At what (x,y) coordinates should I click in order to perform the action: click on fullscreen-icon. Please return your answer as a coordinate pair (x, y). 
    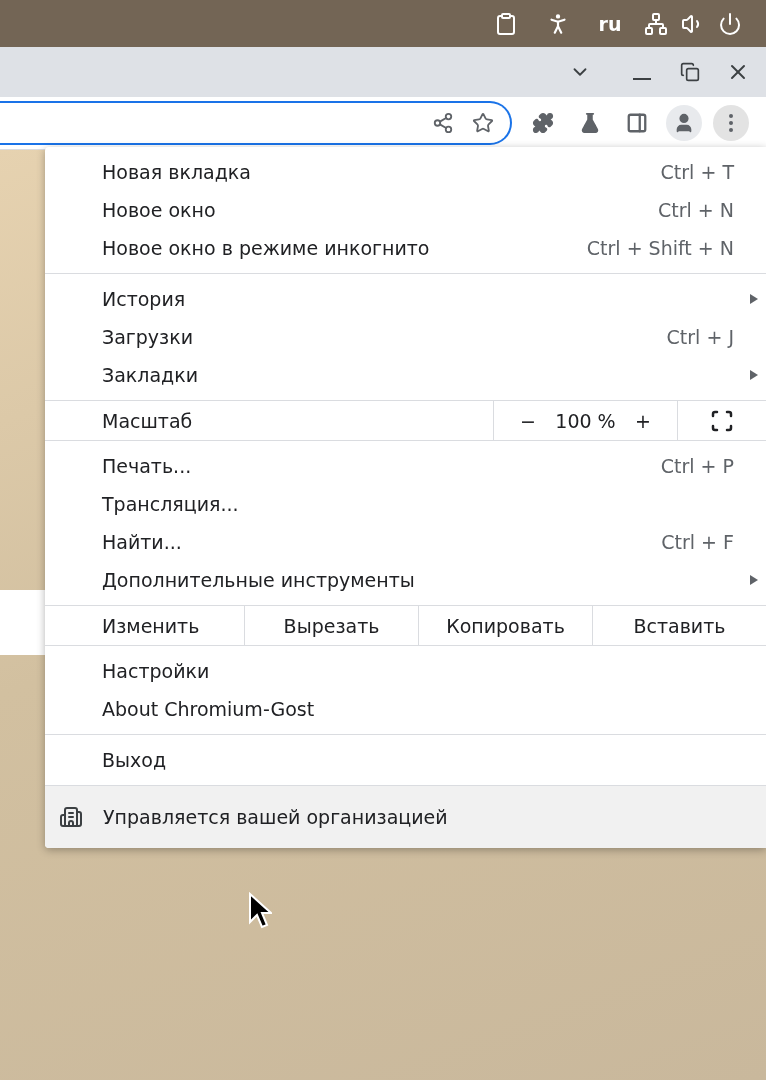
    Looking at the image, I should click on (722, 420).